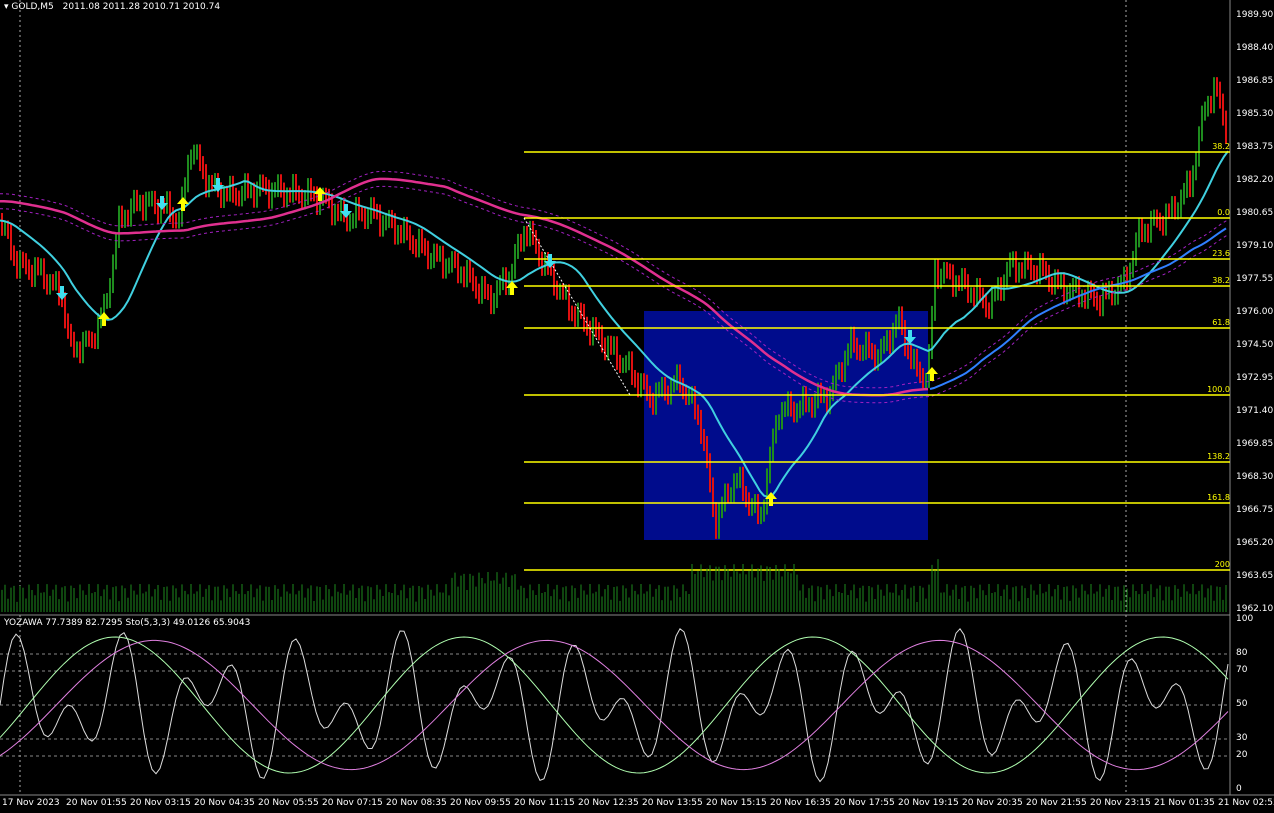 The width and height of the screenshot is (1274, 813). I want to click on time-tick: 21 Nov 01:35, so click(1184, 803).